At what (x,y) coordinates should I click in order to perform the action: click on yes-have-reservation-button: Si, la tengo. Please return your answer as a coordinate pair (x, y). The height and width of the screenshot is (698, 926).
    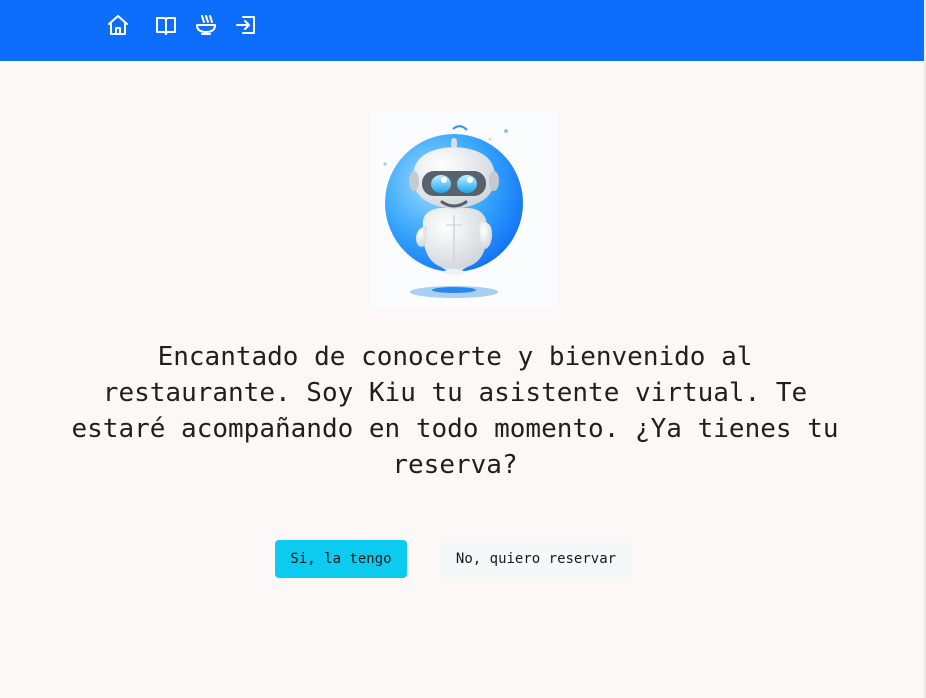
    Looking at the image, I should click on (341, 559).